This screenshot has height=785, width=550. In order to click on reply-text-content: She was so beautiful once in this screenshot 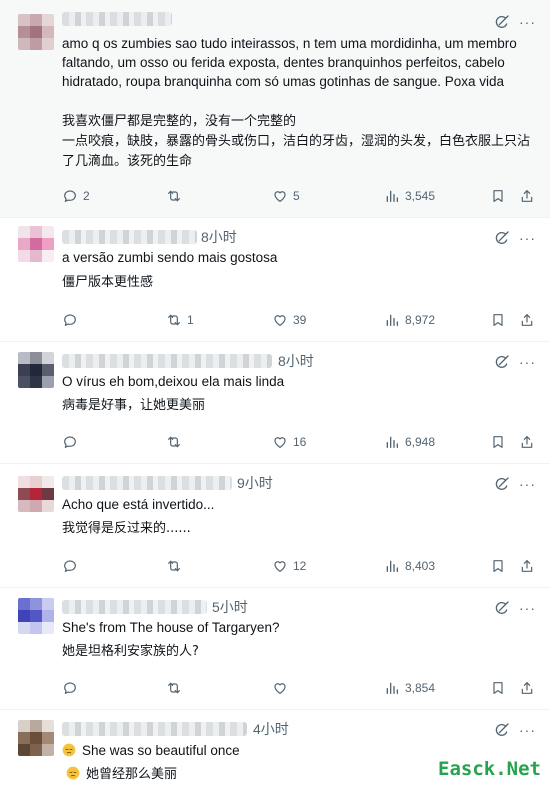, I will do `click(161, 750)`.